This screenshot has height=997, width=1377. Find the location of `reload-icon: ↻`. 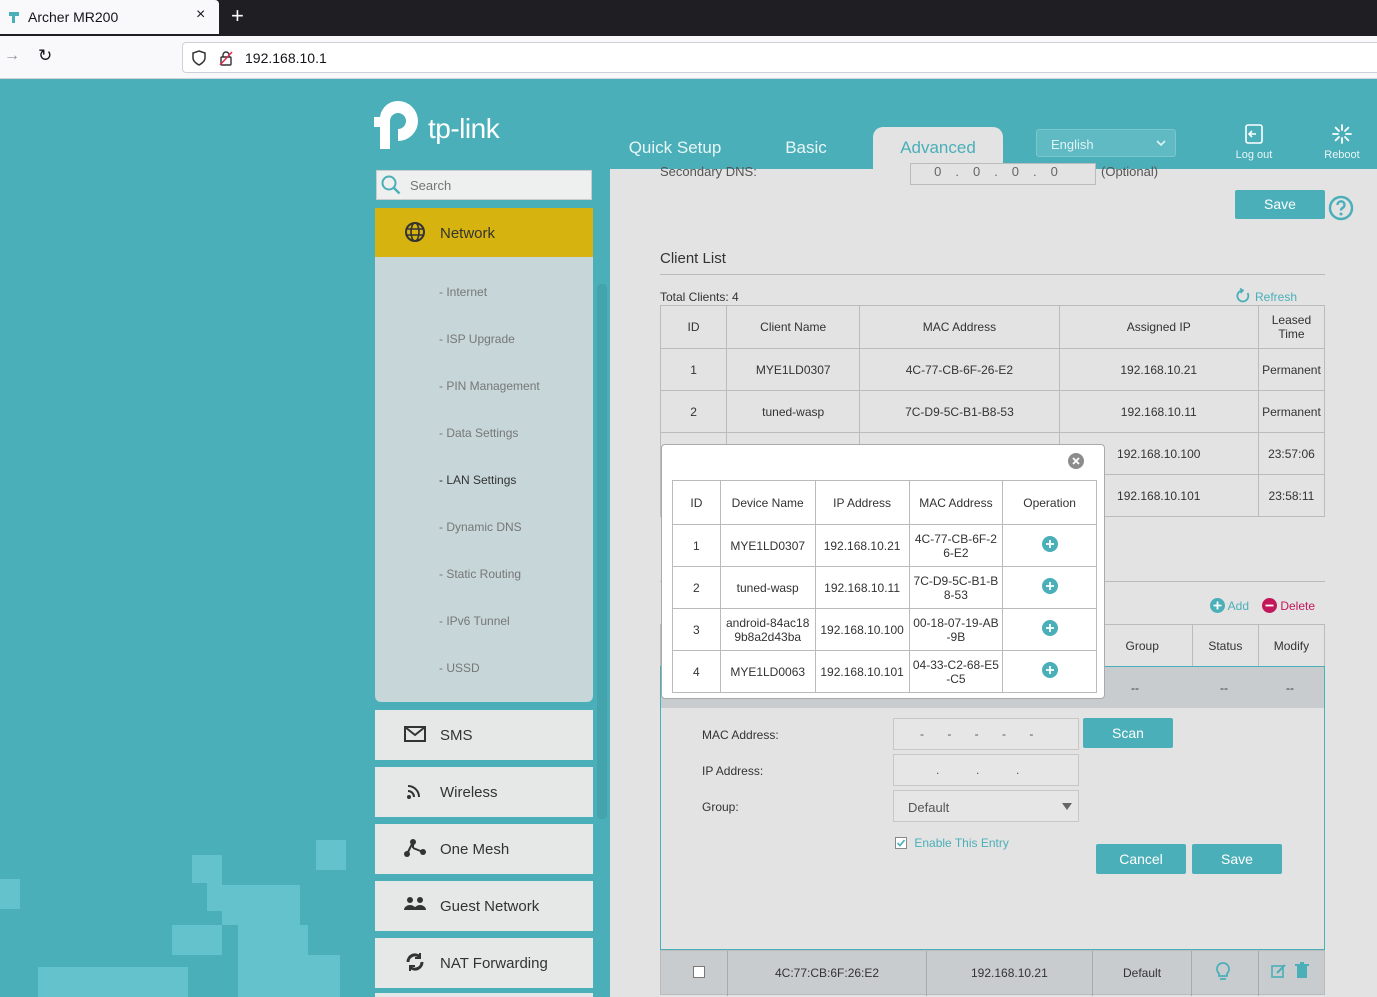

reload-icon: ↻ is located at coordinates (45, 56).